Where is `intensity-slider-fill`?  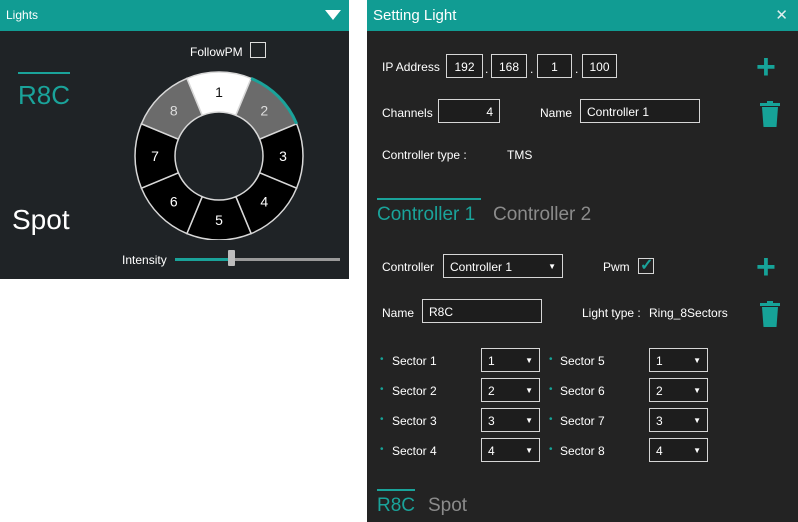 intensity-slider-fill is located at coordinates (203, 259).